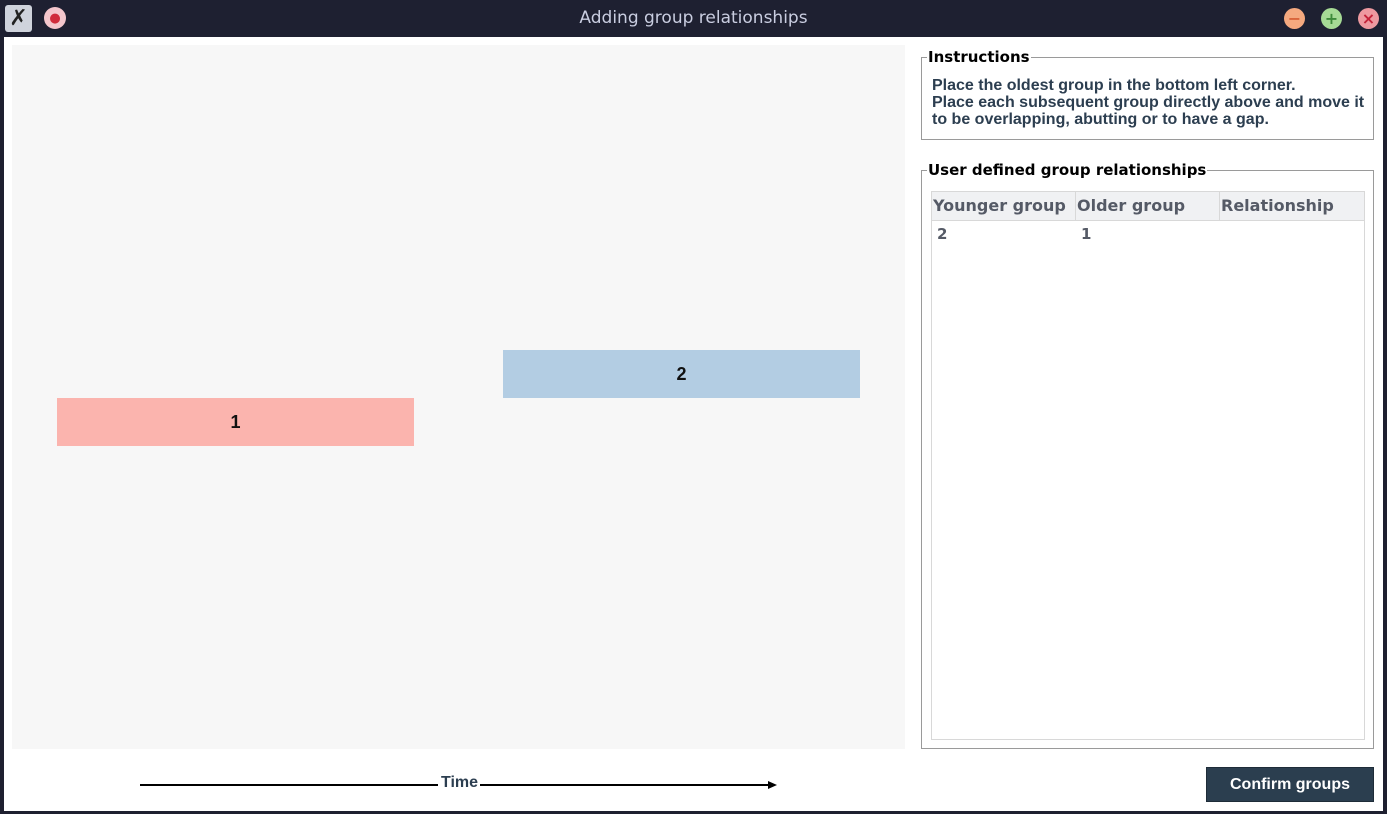  I want to click on table-header: Younger group Older group Relationship, so click(1148, 206).